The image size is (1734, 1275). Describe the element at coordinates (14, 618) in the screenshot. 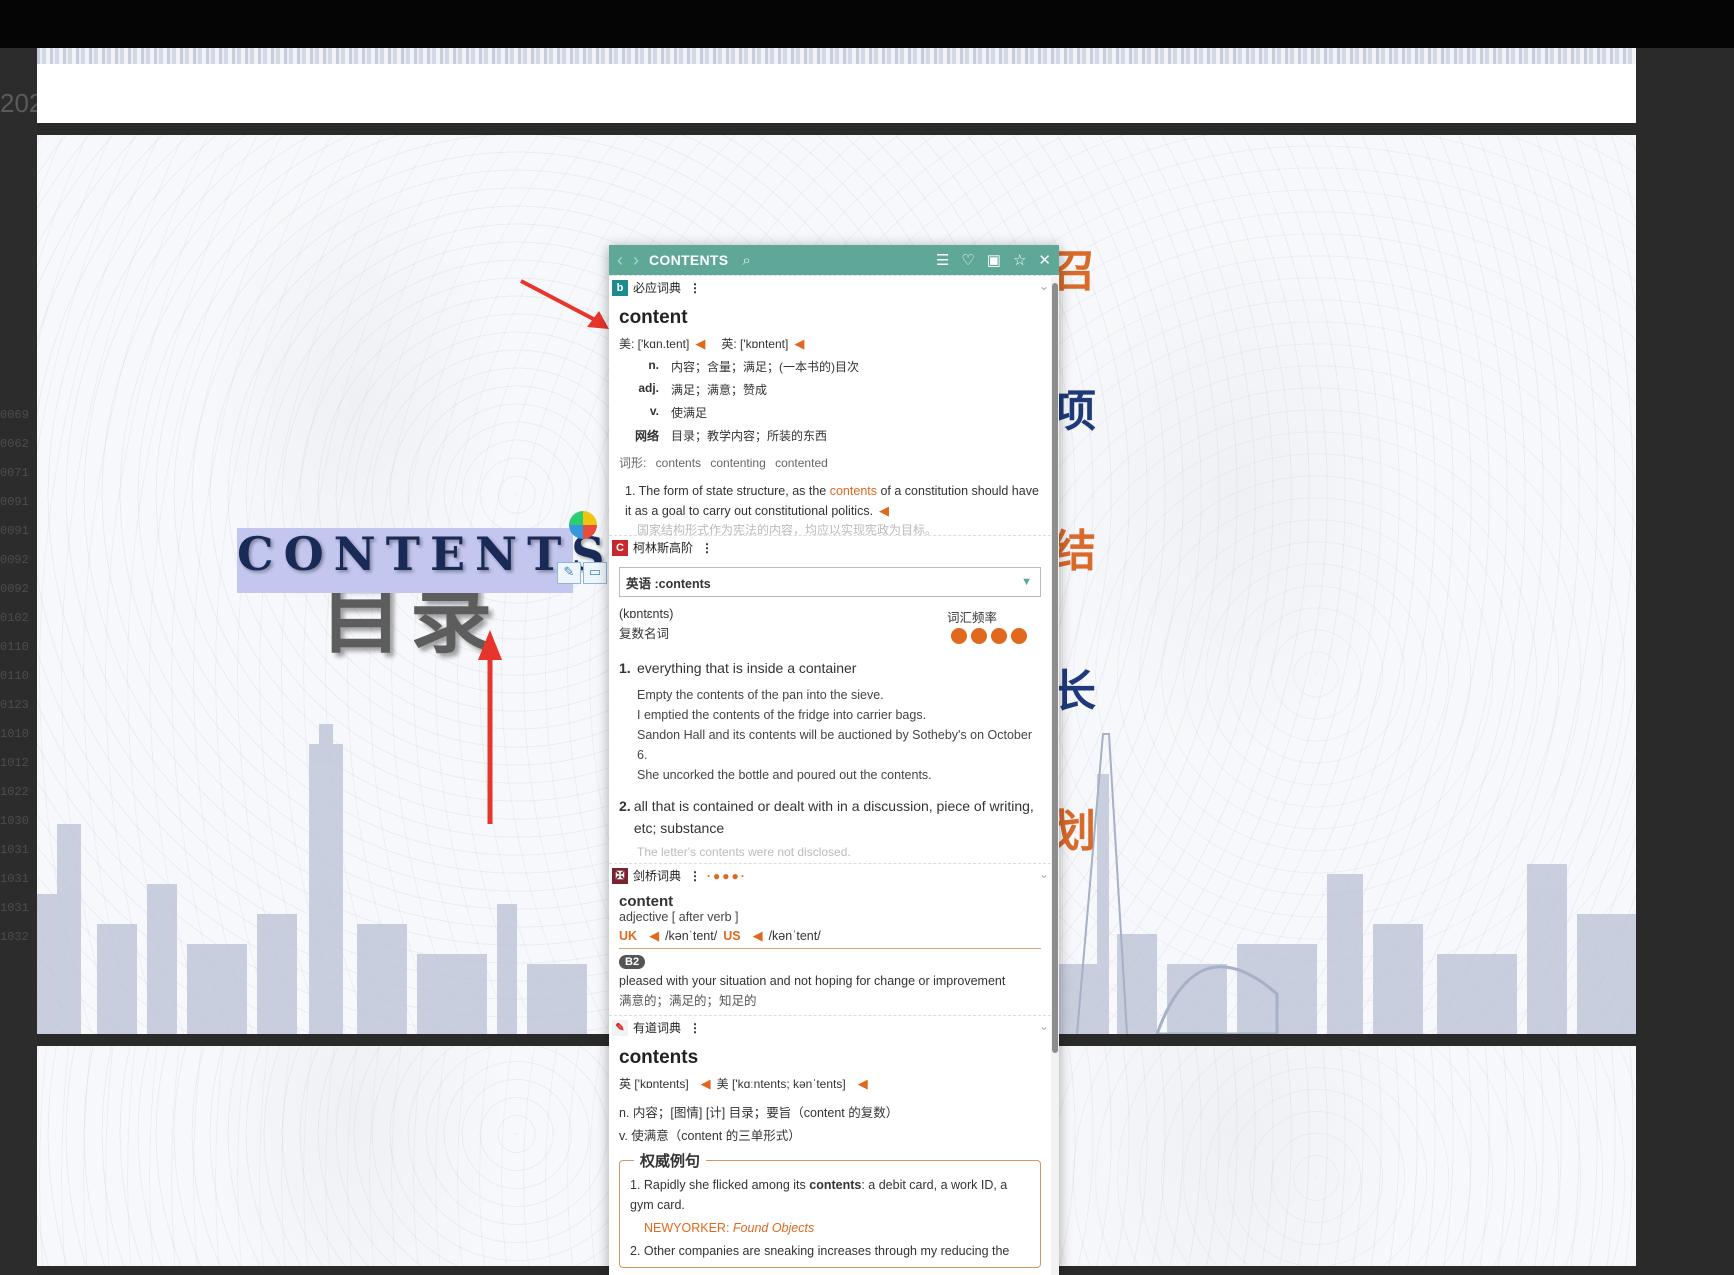

I see `gutter-number: 0102` at that location.